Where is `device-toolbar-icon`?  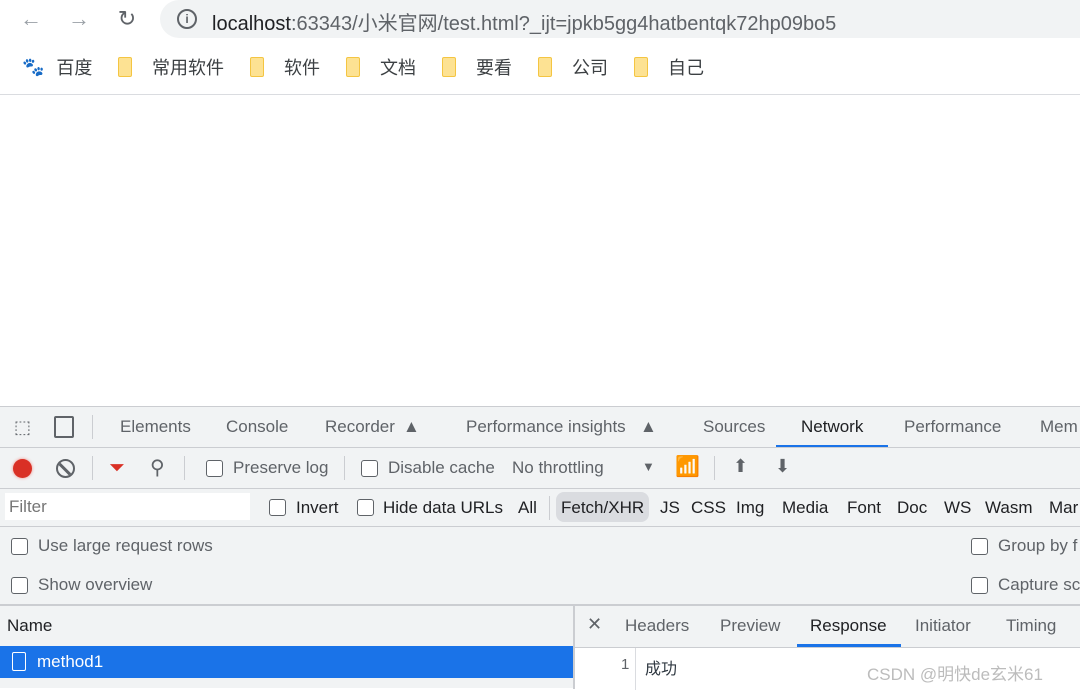
device-toolbar-icon is located at coordinates (64, 427).